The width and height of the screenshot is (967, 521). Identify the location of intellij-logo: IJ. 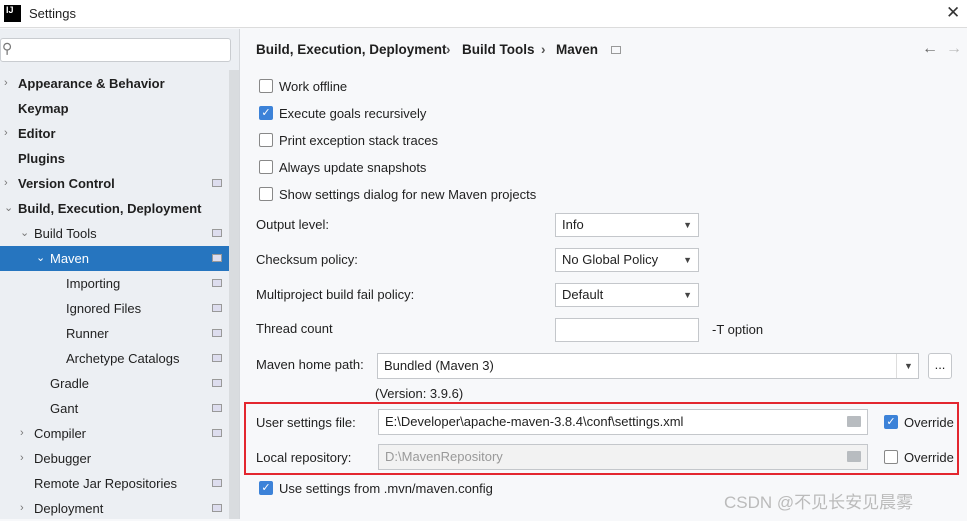
(12, 13).